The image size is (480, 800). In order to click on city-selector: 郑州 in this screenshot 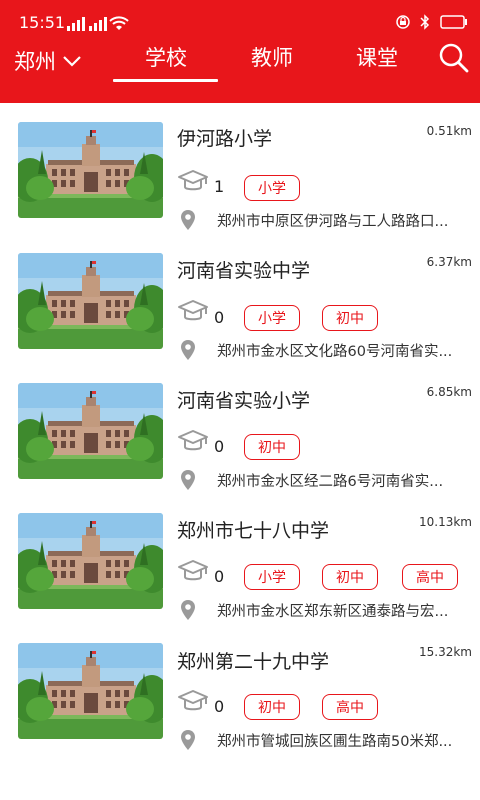, I will do `click(48, 61)`.